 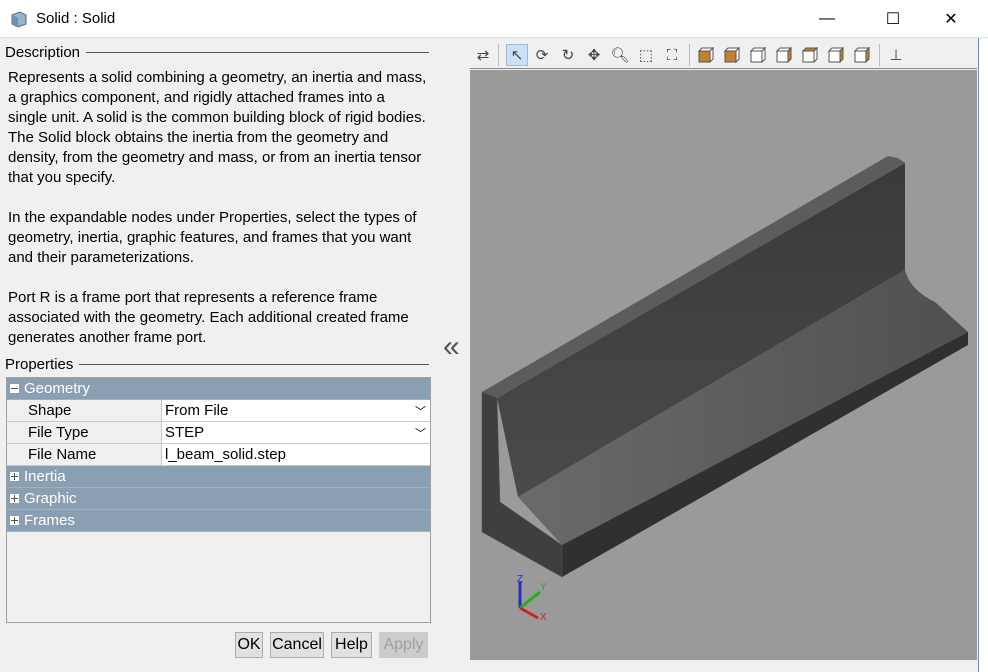 What do you see at coordinates (296, 454) in the screenshot?
I see `file-name-input: l_beam_solid.step` at bounding box center [296, 454].